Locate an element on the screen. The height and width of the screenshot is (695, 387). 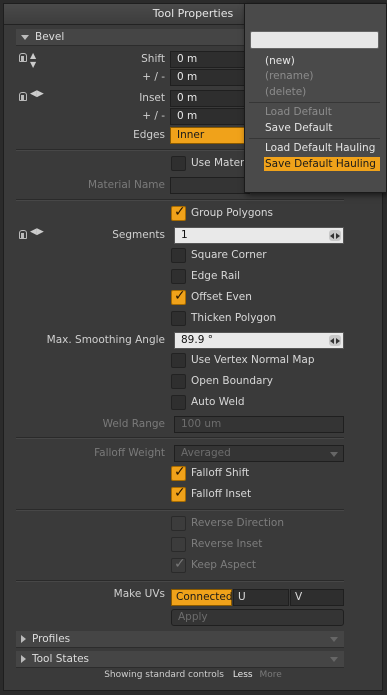
make-uvs-label: Make UVs is located at coordinates (139, 594).